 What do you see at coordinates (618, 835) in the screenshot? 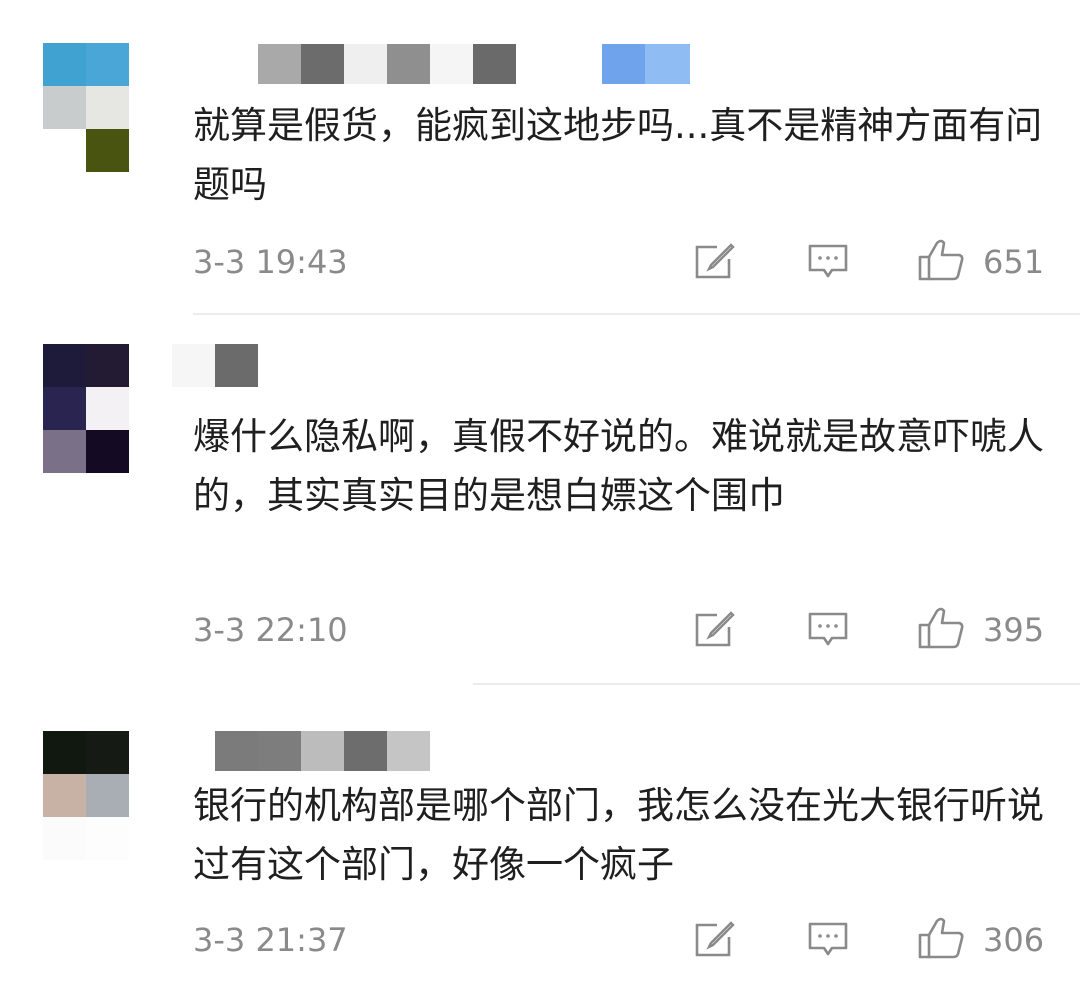
I see `comment-text: 银行的机构部是哪个部门，我怎么没在光大银行听说过有这个部门，好像一个疯子` at bounding box center [618, 835].